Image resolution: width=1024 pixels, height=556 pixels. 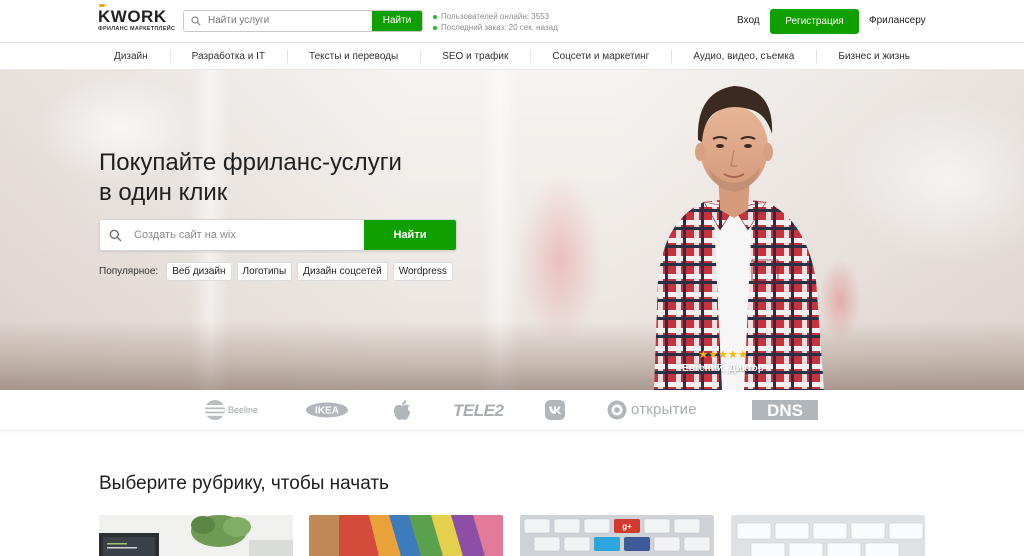 I want to click on kwork-logo: KWORK ФРИЛАНС МАРКЕТПЛЕЙС, so click(x=137, y=19).